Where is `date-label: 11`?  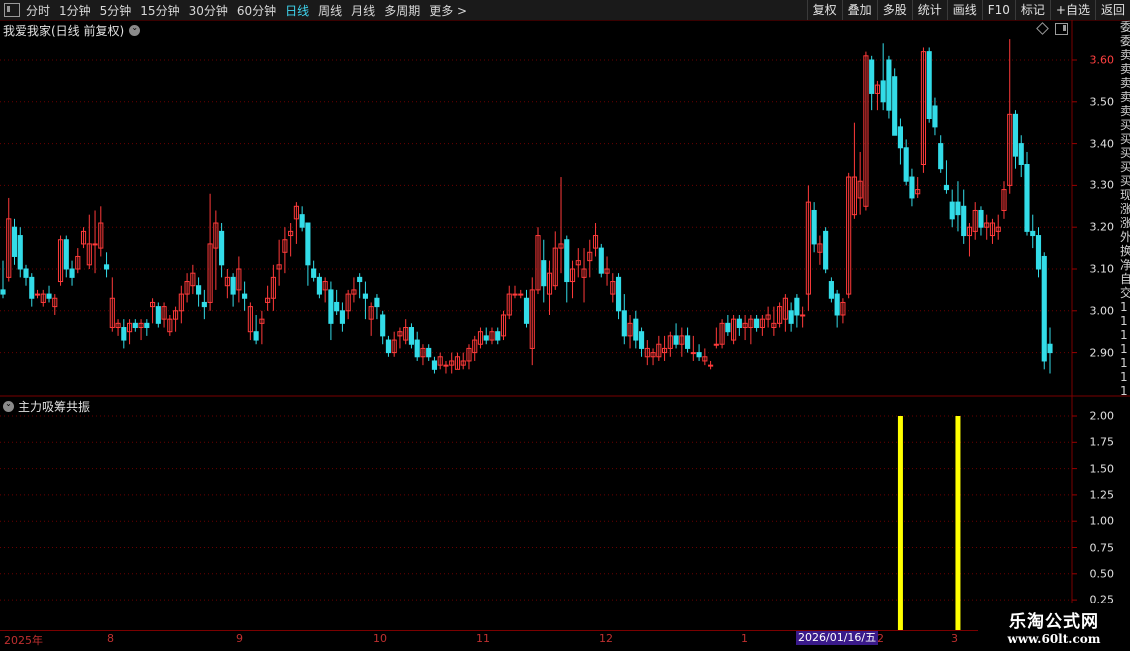
date-label: 11 is located at coordinates (483, 638).